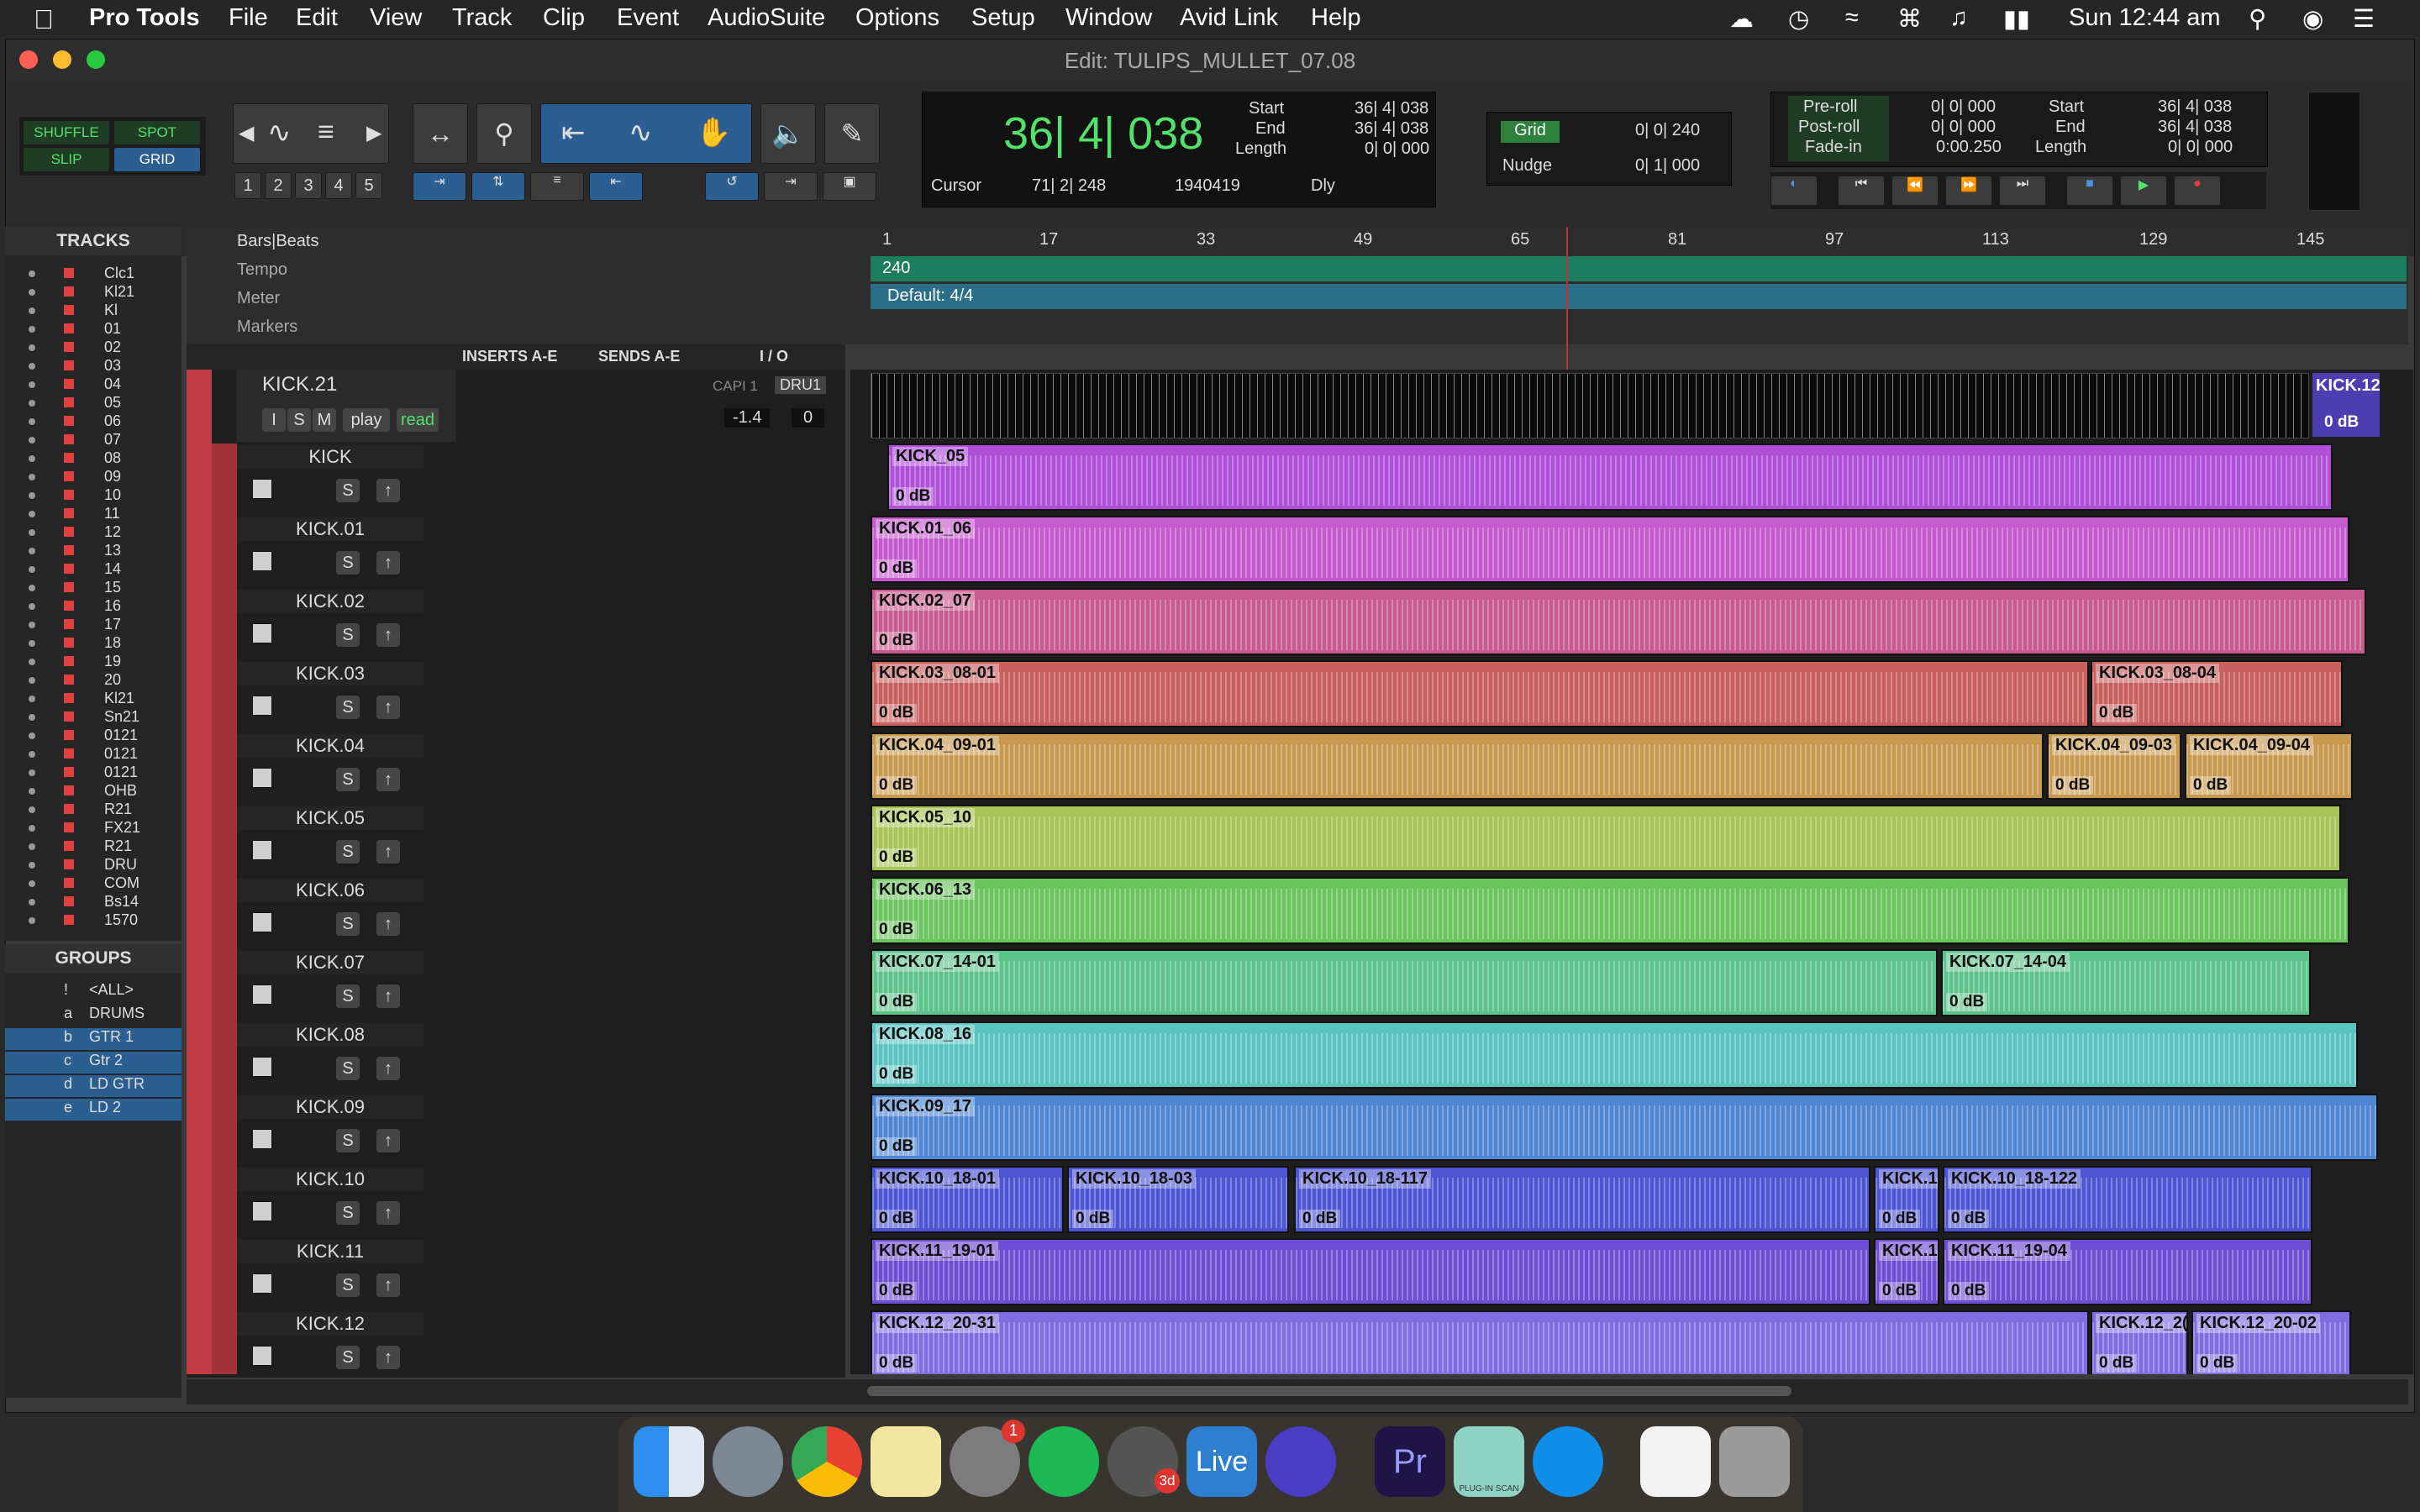 The width and height of the screenshot is (2420, 1512). Describe the element at coordinates (2201, 147) in the screenshot. I see `transport-length-value: 0| 0| 000` at that location.